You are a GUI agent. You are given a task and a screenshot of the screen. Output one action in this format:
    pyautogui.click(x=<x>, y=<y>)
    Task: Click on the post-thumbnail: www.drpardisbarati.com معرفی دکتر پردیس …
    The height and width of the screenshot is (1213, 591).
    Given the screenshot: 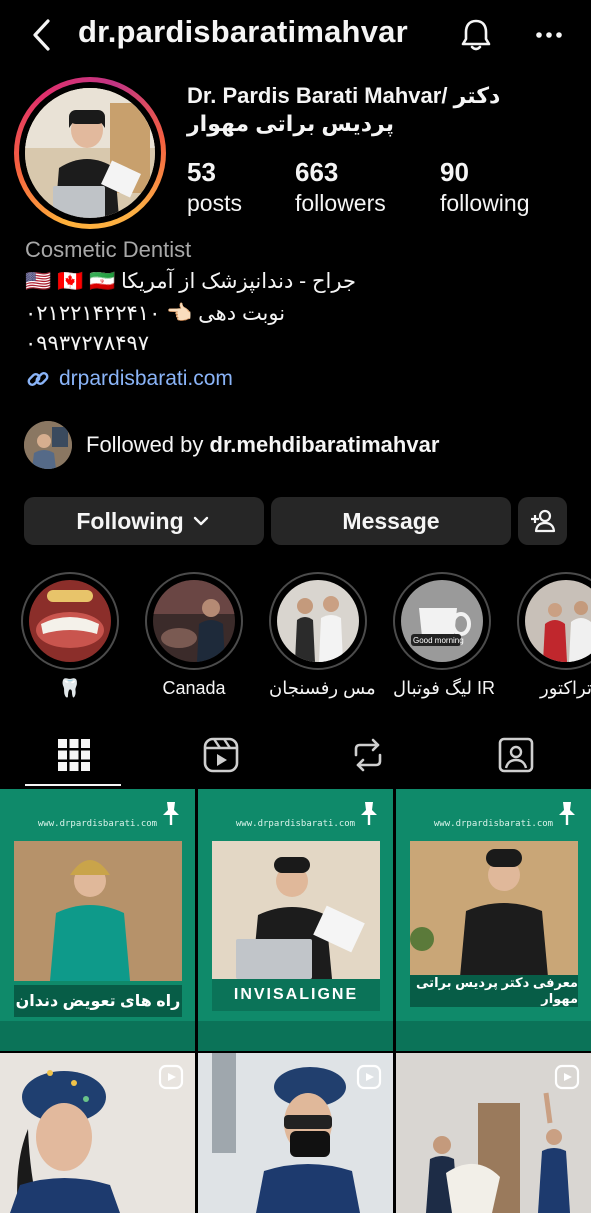 What is the action you would take?
    pyautogui.click(x=493, y=920)
    